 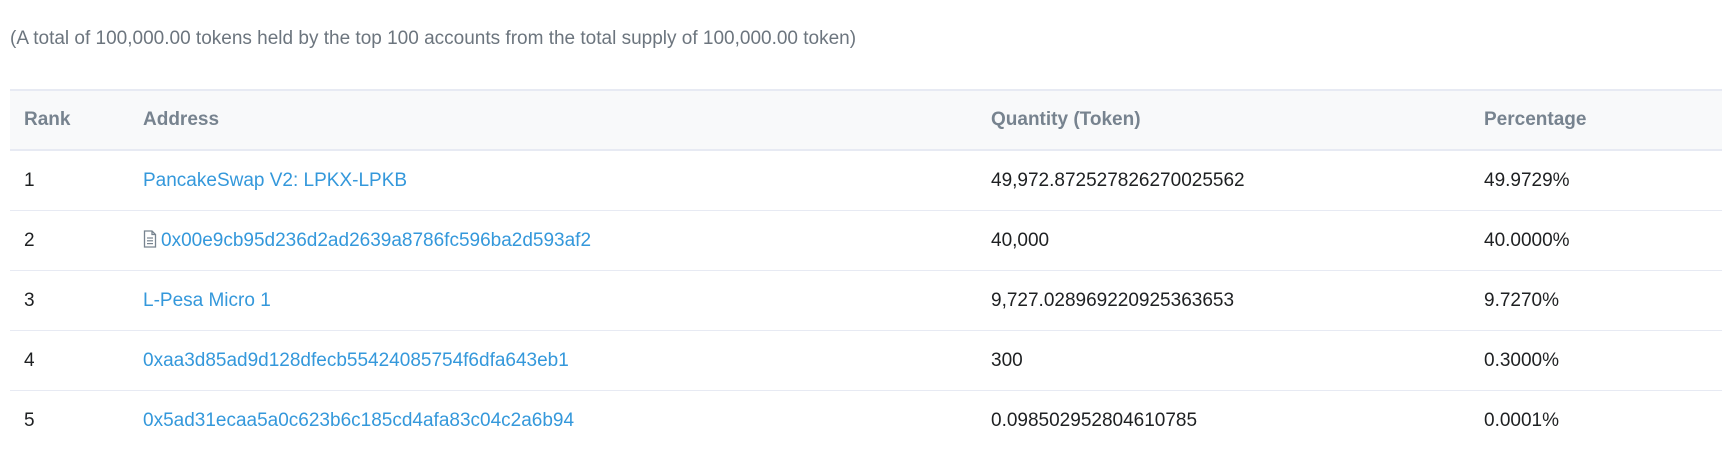 I want to click on address-cell: PancakeSwap V2: LPKX-LPKB, so click(x=553, y=180).